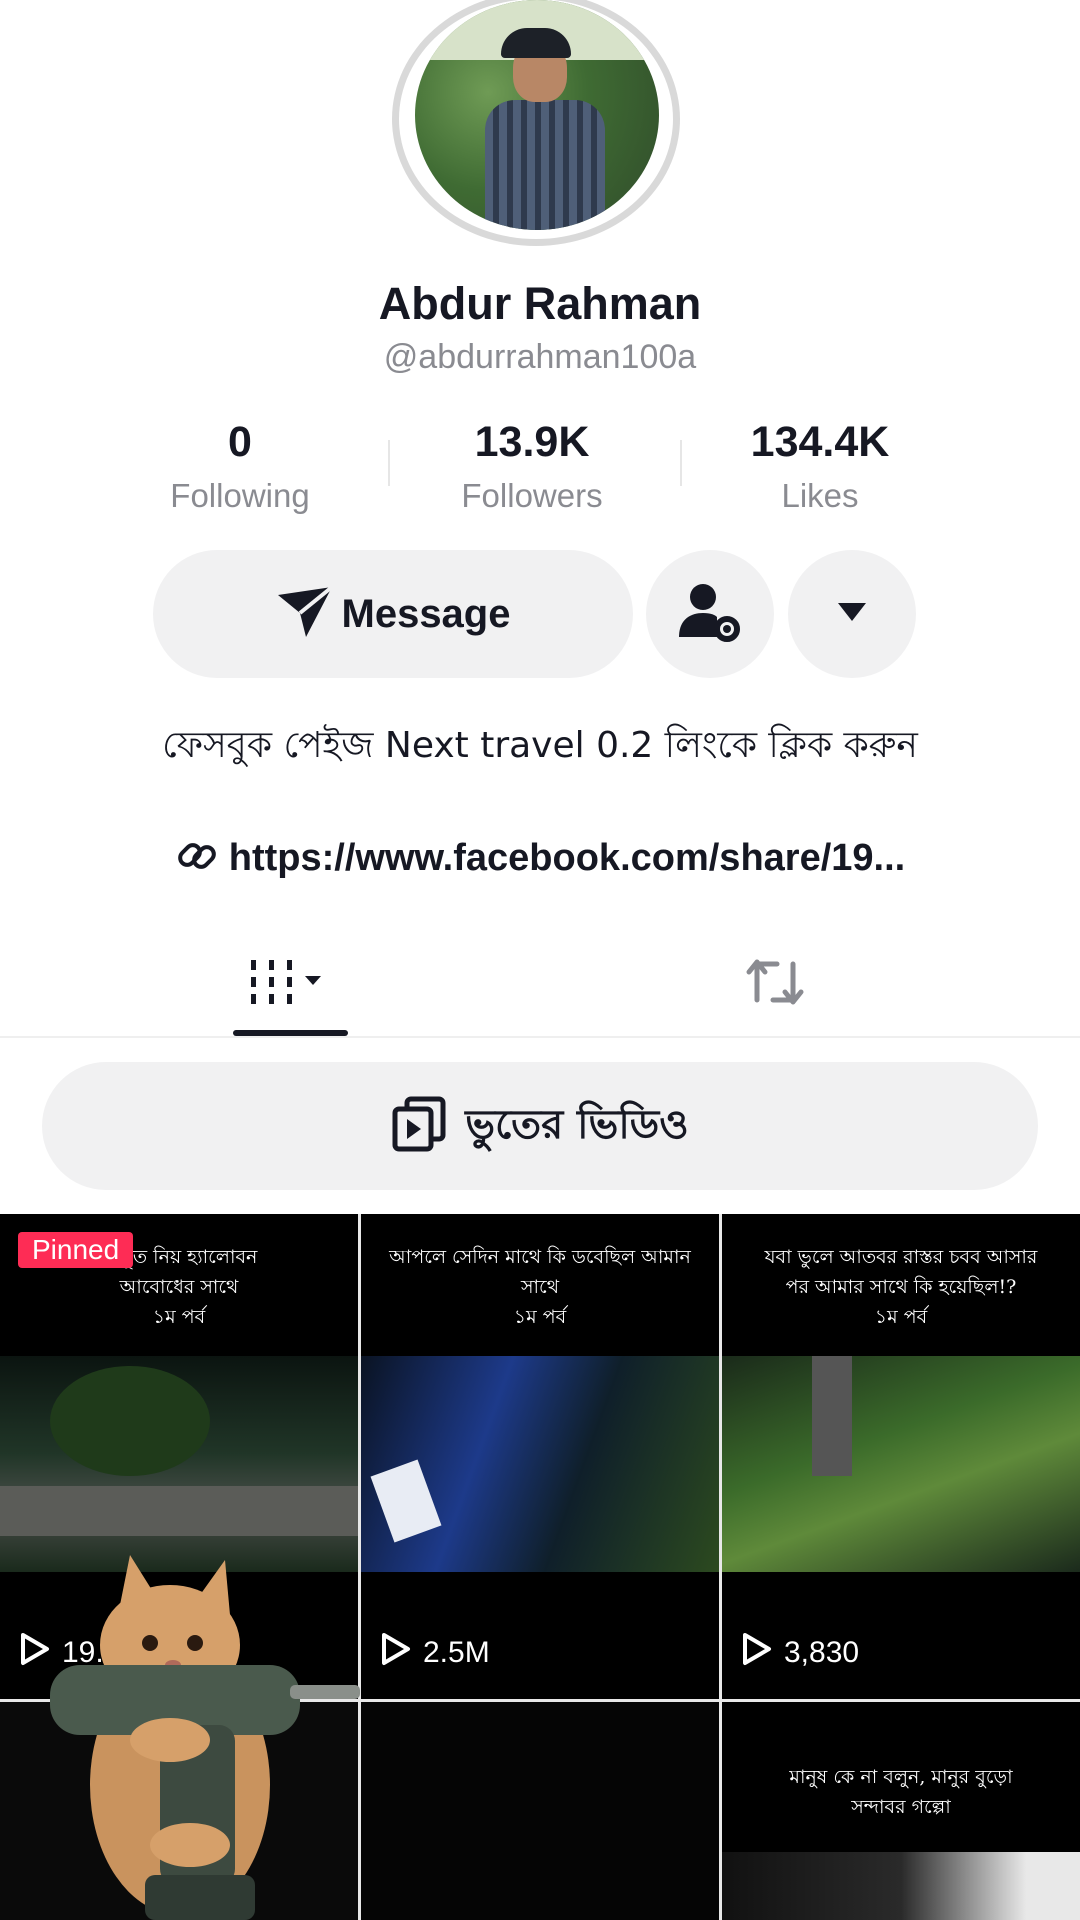 Image resolution: width=1080 pixels, height=1920 pixels. I want to click on stat-followers: 13.9K Followers, so click(532, 466).